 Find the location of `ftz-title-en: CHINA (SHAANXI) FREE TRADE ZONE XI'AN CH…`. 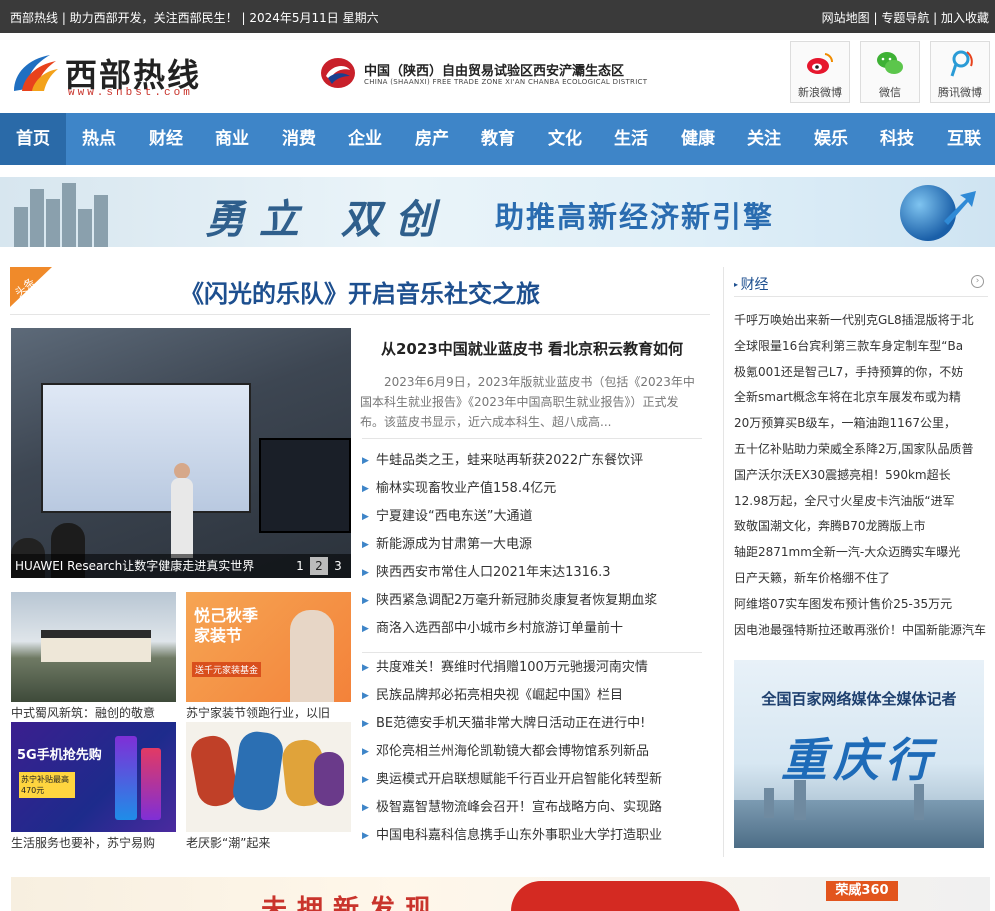

ftz-title-en: CHINA (SHAANXI) FREE TRADE ZONE XI'AN CH… is located at coordinates (506, 82).